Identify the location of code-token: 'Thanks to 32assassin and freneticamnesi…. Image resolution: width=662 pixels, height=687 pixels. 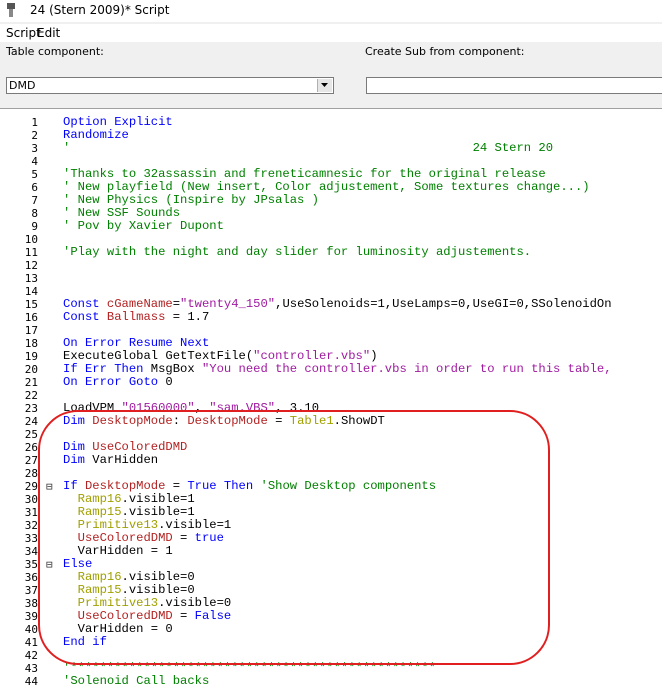
(304, 174).